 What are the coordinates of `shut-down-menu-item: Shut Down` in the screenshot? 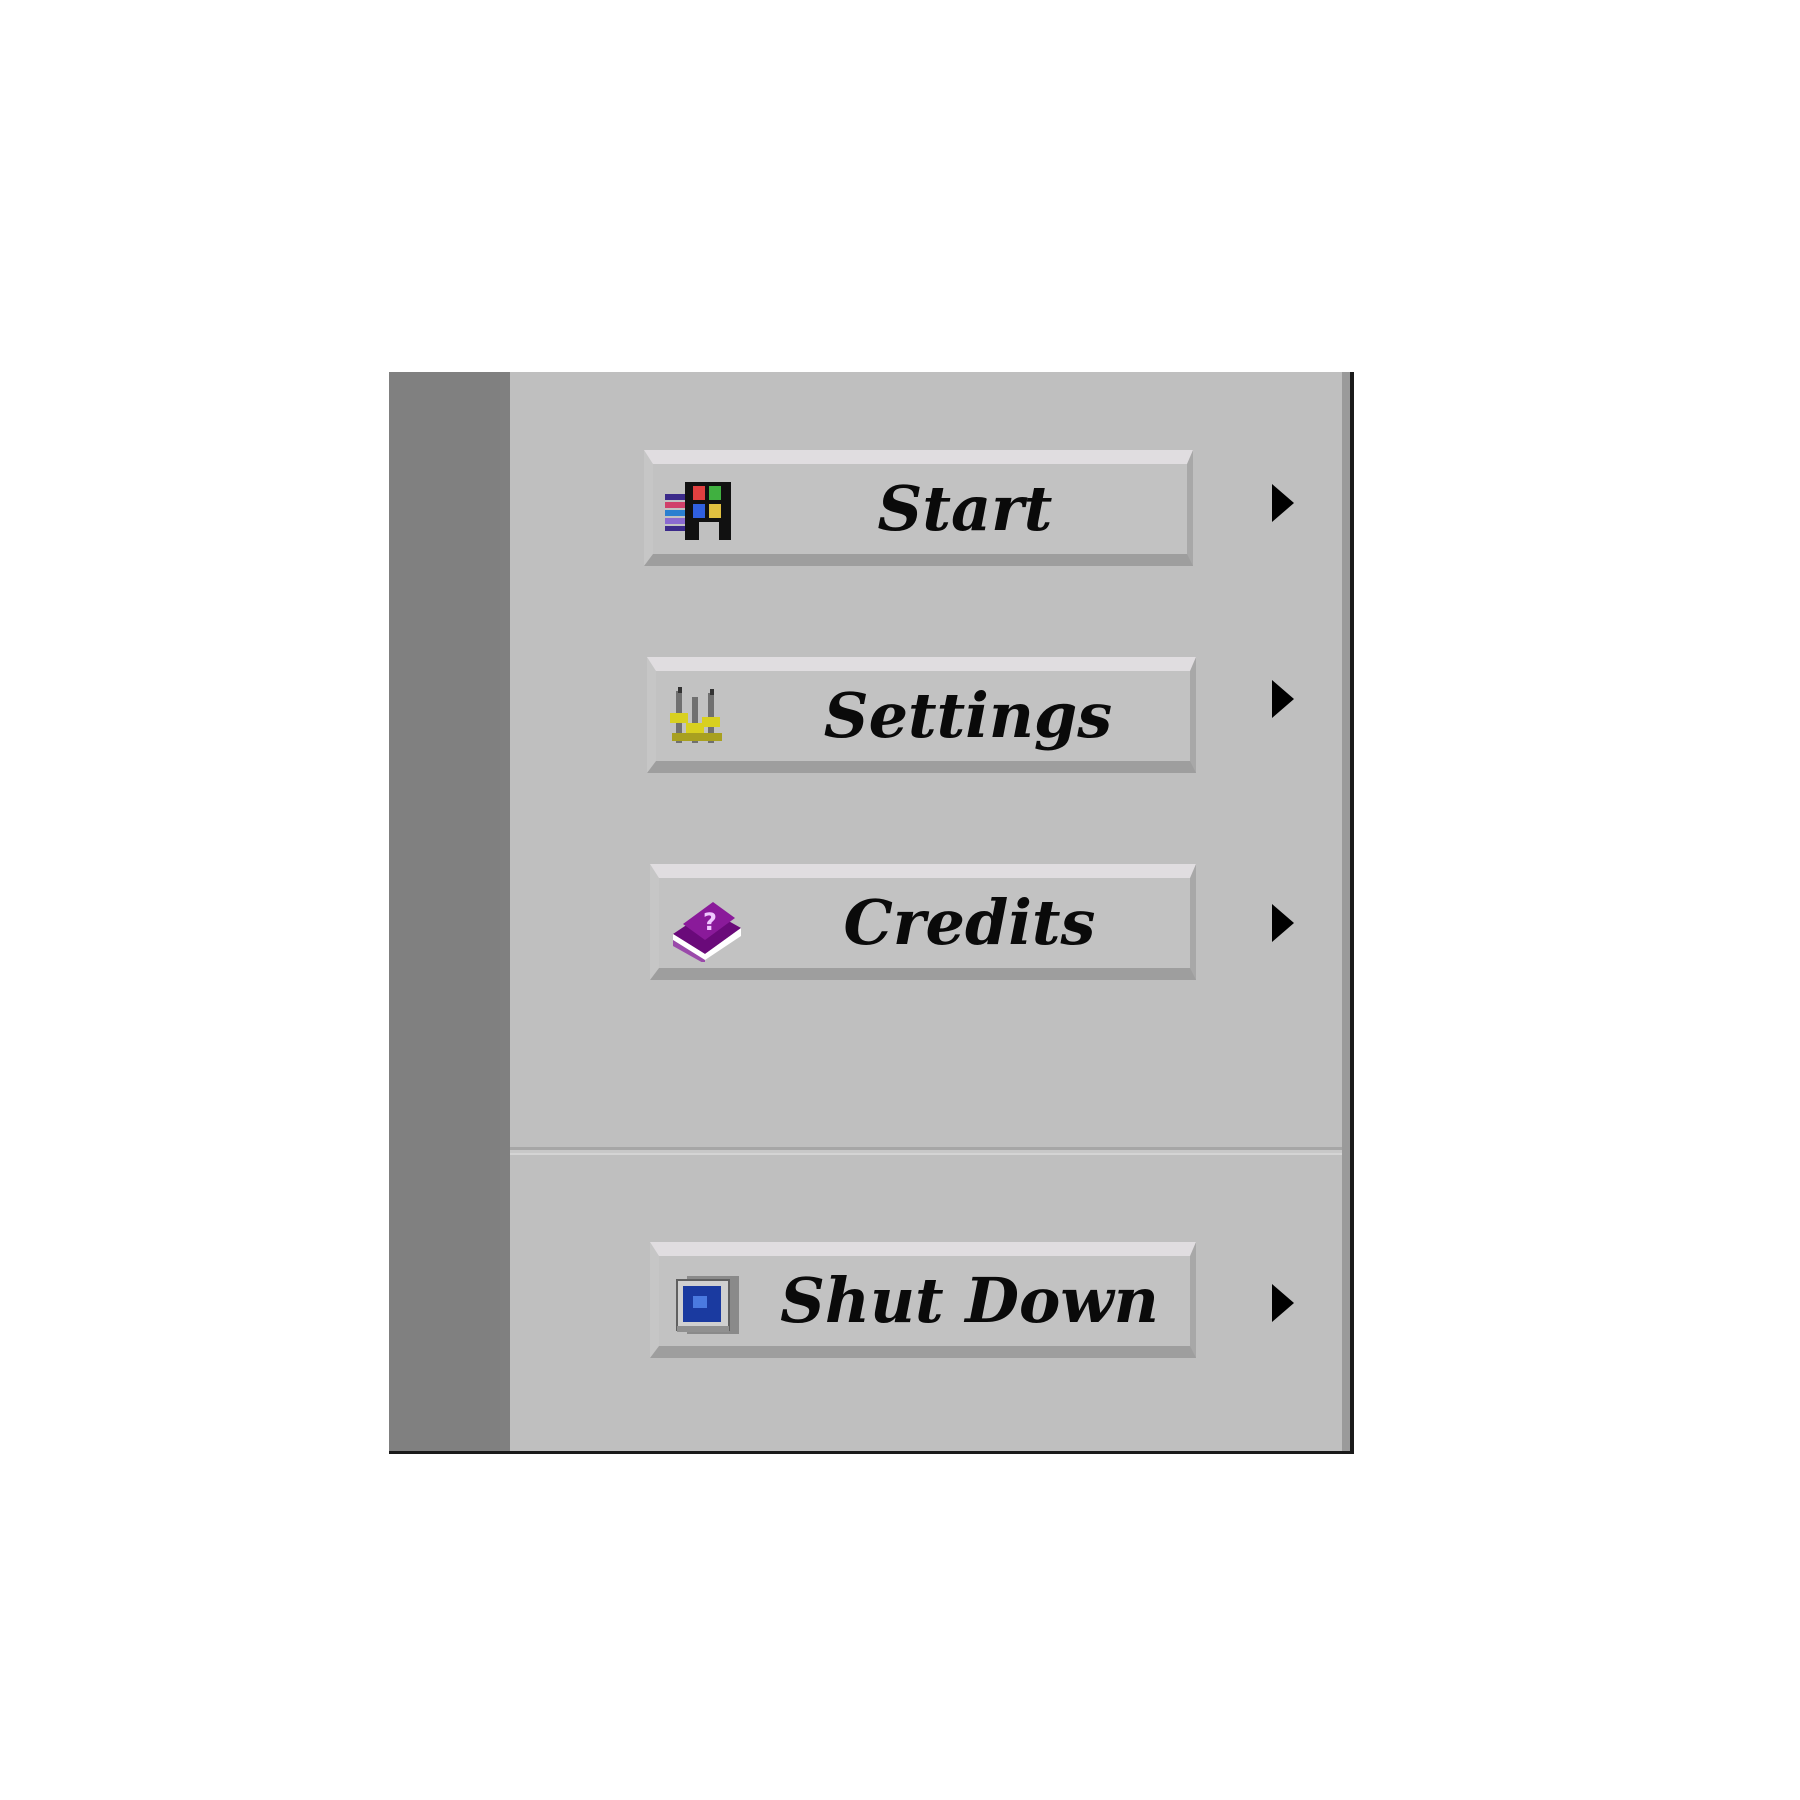 It's located at (923, 1300).